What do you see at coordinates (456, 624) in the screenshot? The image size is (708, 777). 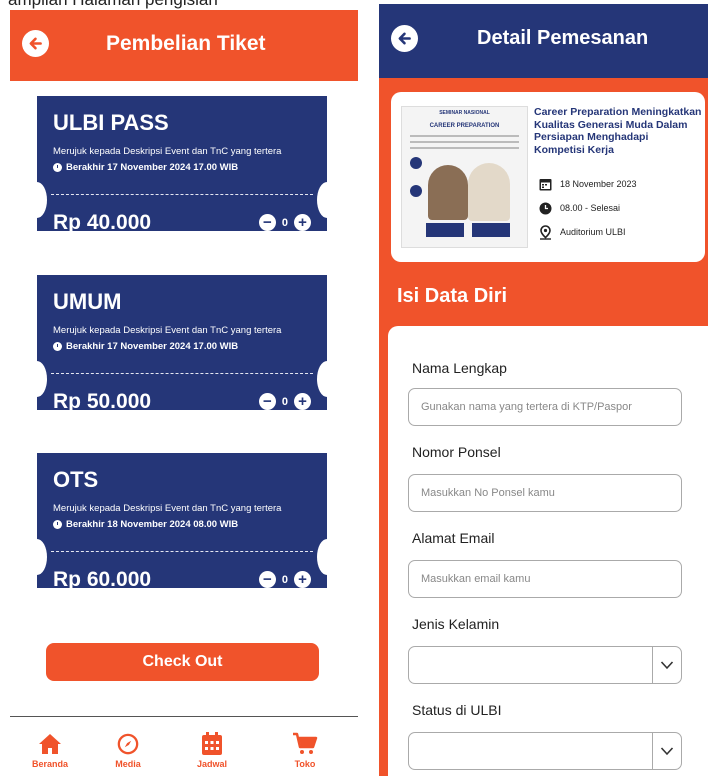 I see `gender-label: Jenis Kelamin` at bounding box center [456, 624].